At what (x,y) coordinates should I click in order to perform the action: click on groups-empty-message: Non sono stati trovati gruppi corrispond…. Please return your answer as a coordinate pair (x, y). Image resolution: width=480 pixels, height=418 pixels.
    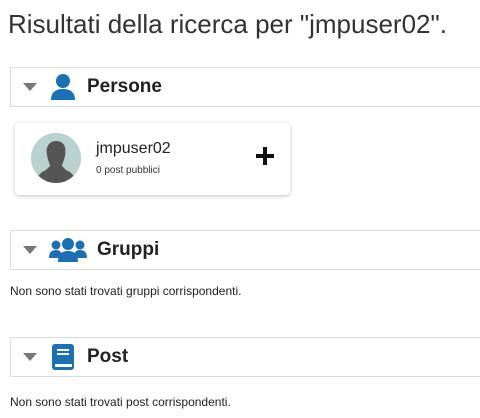
    Looking at the image, I should click on (126, 291).